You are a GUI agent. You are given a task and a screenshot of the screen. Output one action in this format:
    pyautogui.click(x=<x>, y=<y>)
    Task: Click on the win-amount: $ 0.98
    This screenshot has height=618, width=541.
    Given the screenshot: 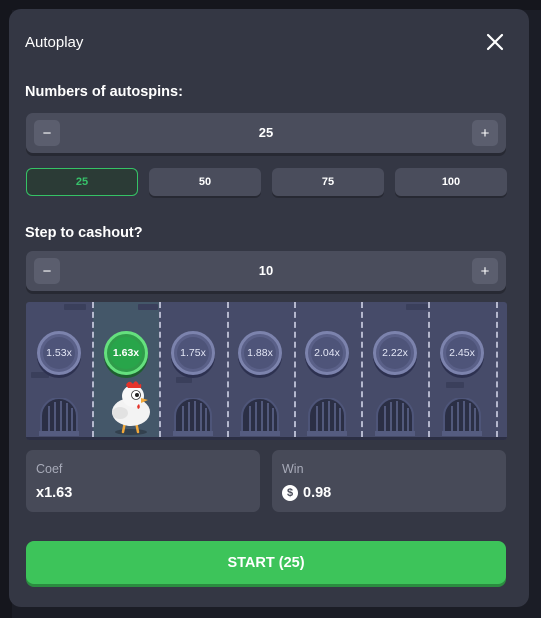 What is the action you would take?
    pyautogui.click(x=306, y=493)
    